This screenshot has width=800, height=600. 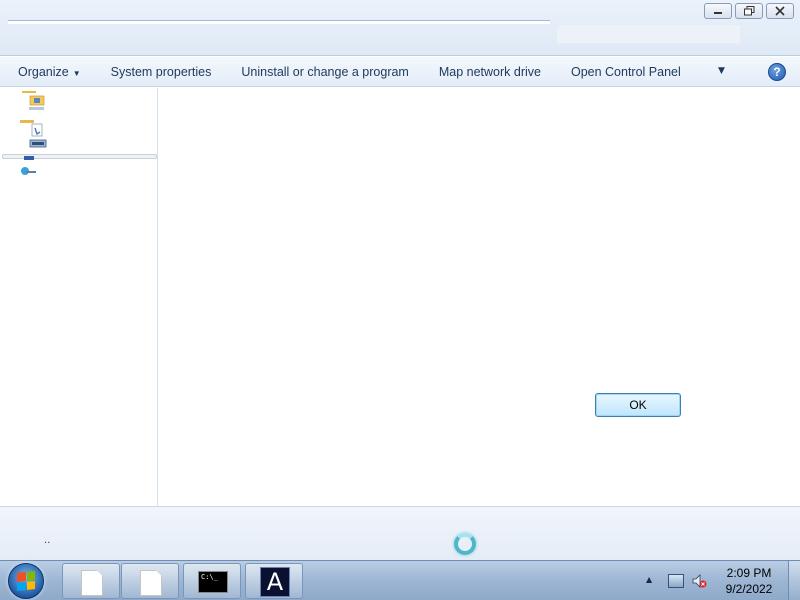 I want to click on navigation-pane, so click(x=79, y=297).